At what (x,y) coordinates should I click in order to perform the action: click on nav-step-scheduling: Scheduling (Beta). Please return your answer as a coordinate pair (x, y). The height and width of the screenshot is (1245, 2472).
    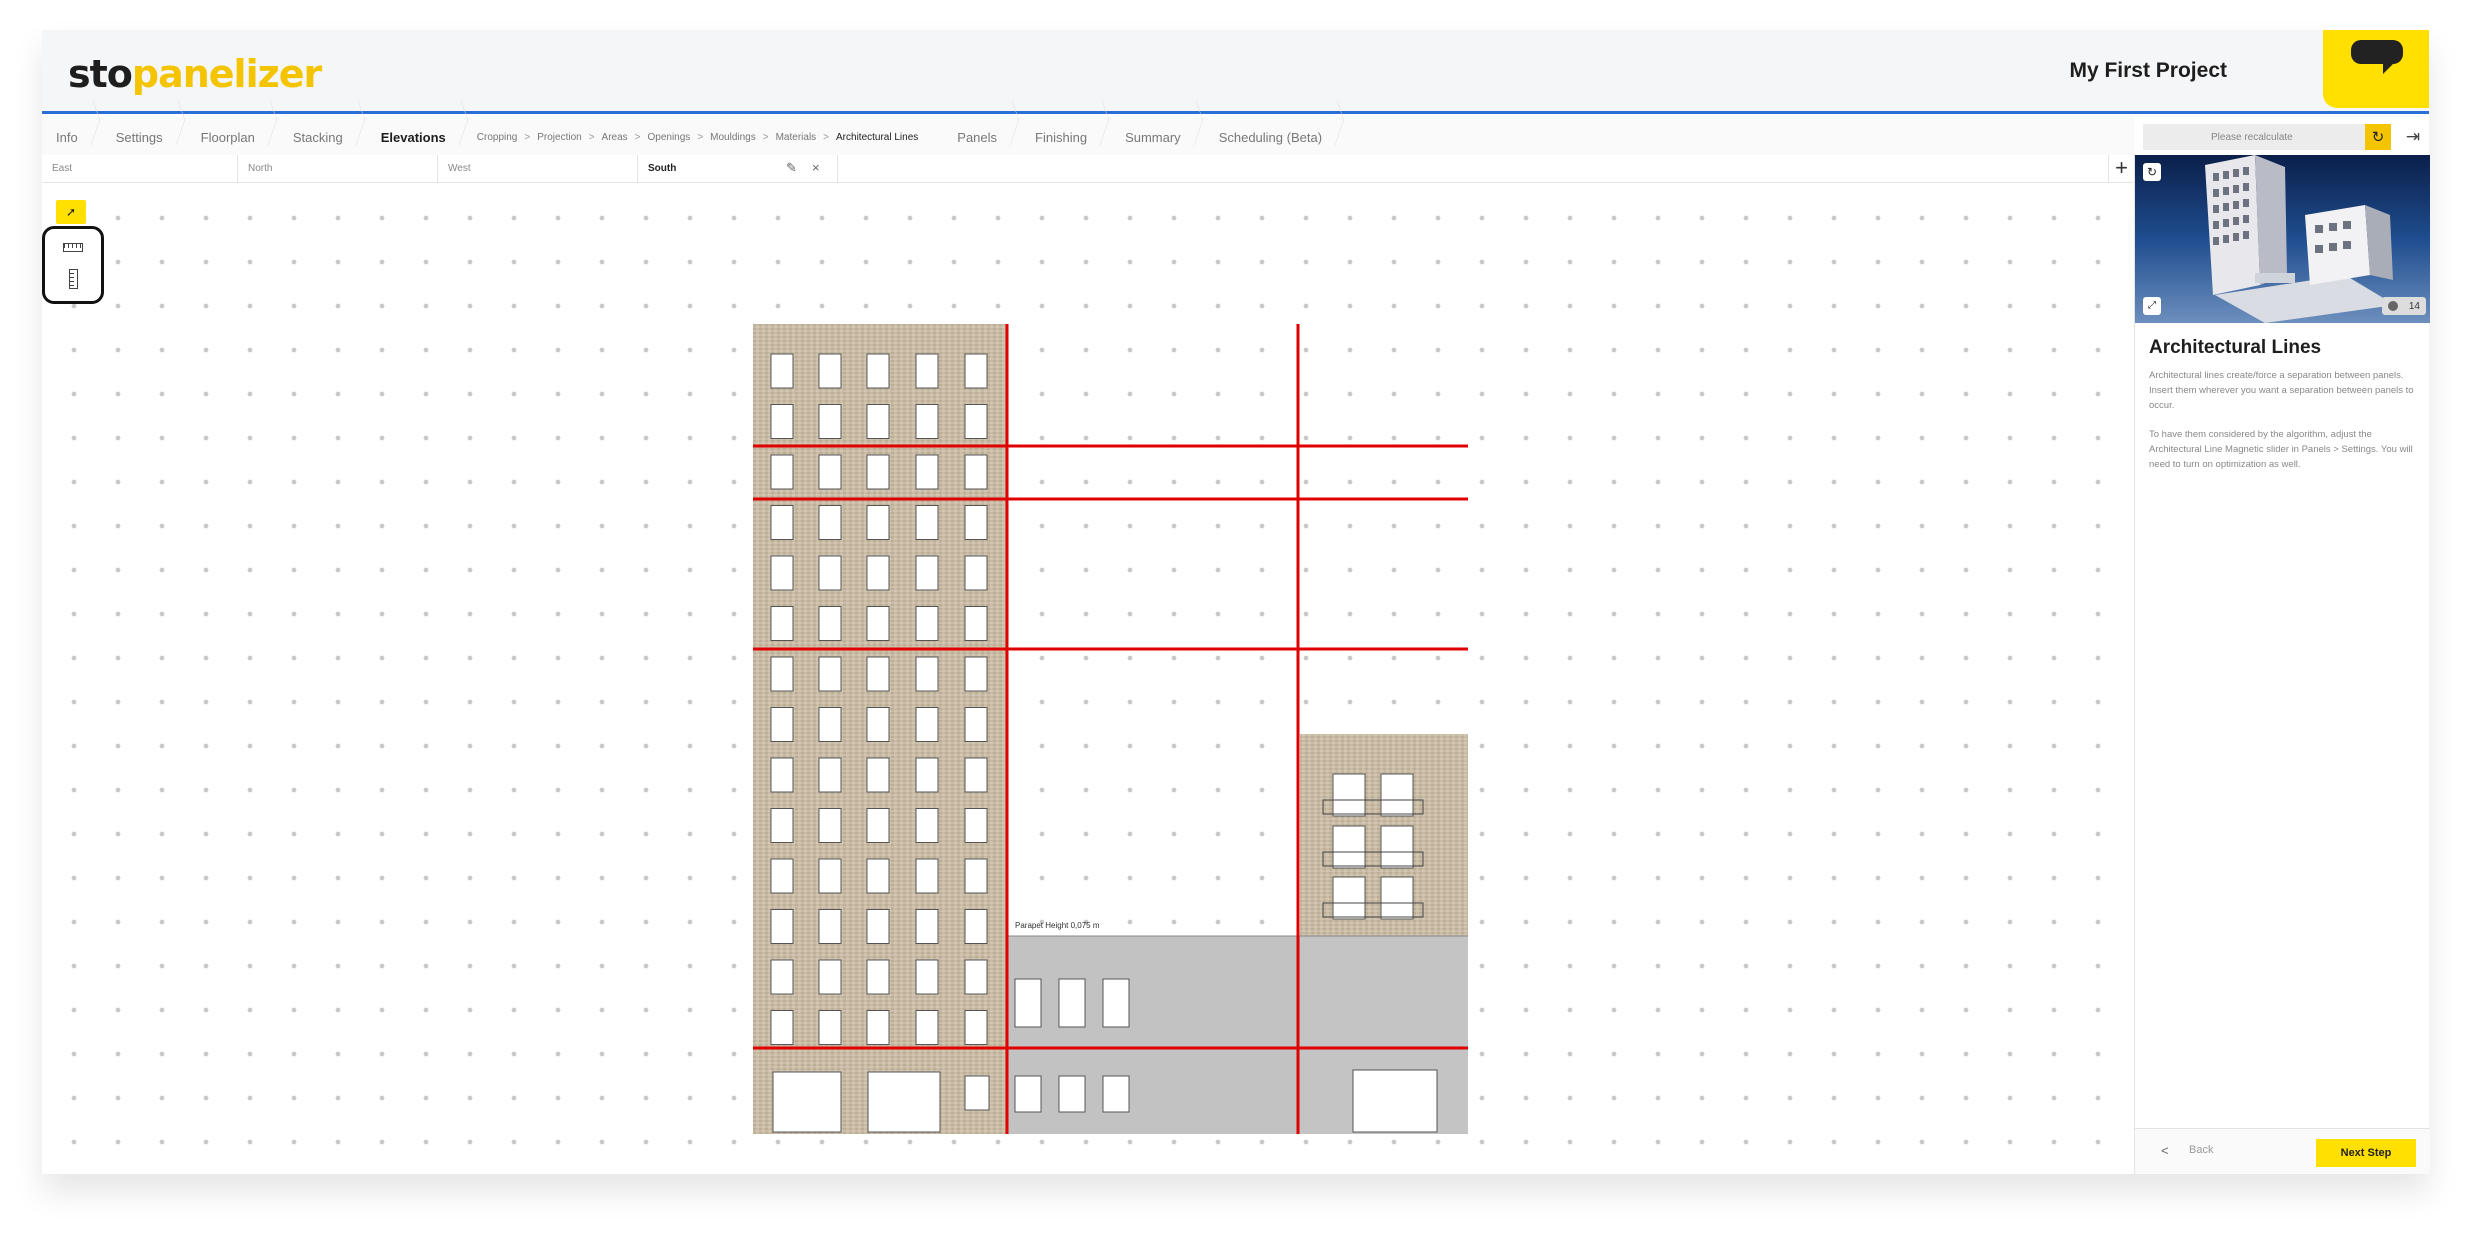
    Looking at the image, I should click on (1275, 138).